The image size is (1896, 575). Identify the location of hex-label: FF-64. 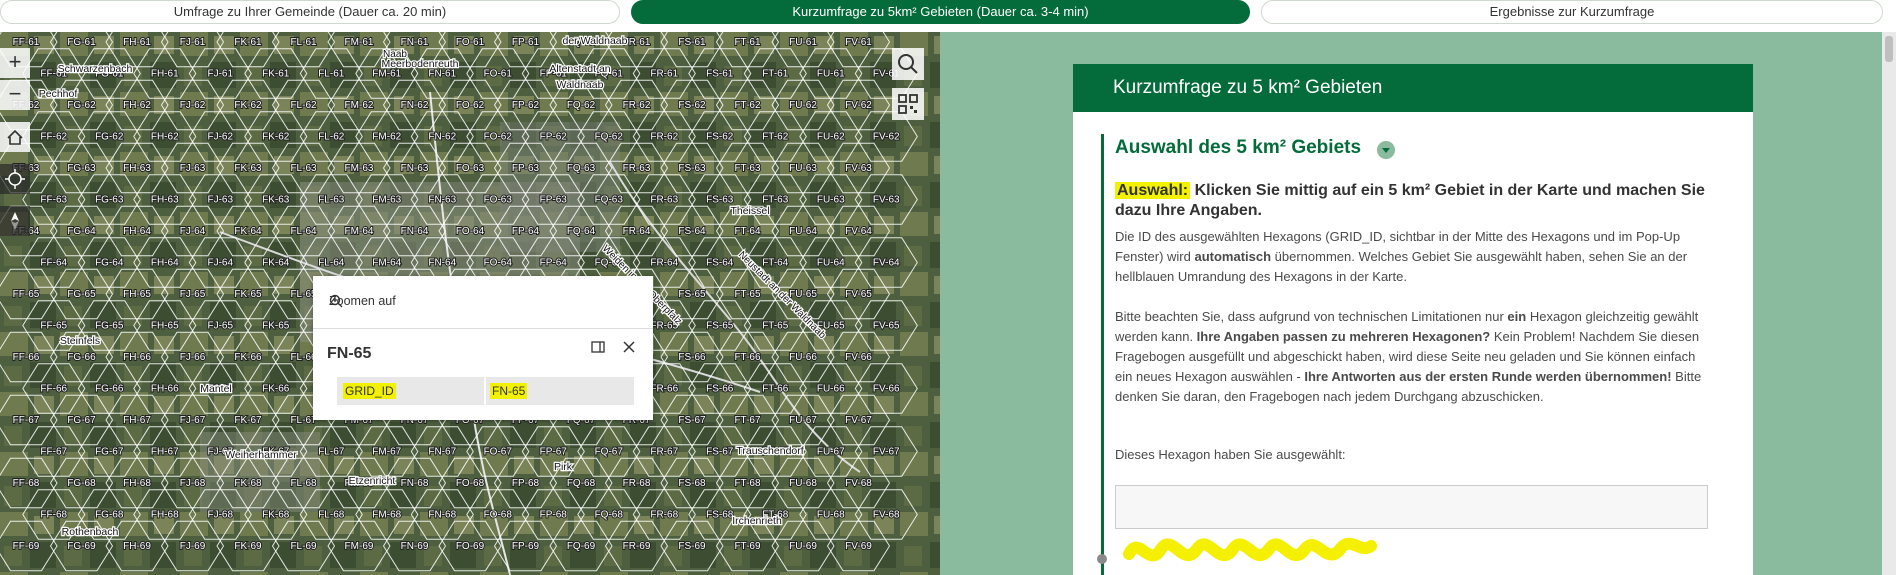
(53, 263).